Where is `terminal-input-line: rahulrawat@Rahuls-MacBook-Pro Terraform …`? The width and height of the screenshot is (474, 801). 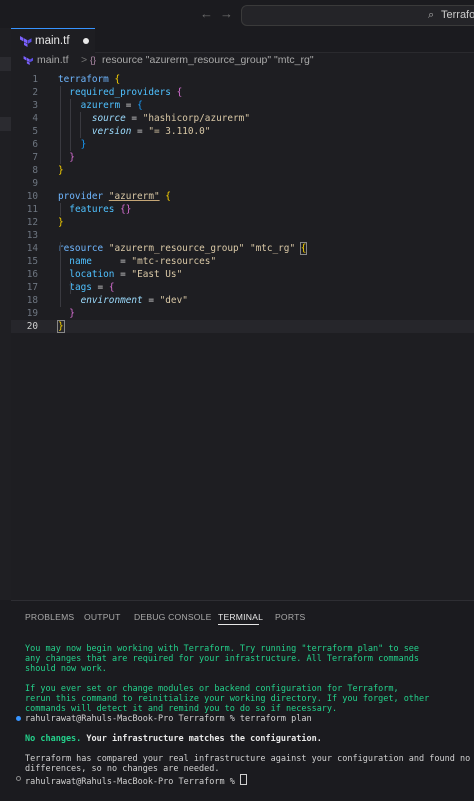 terminal-input-line: rahulrawat@Rahuls-MacBook-Pro Terraform … is located at coordinates (136, 780).